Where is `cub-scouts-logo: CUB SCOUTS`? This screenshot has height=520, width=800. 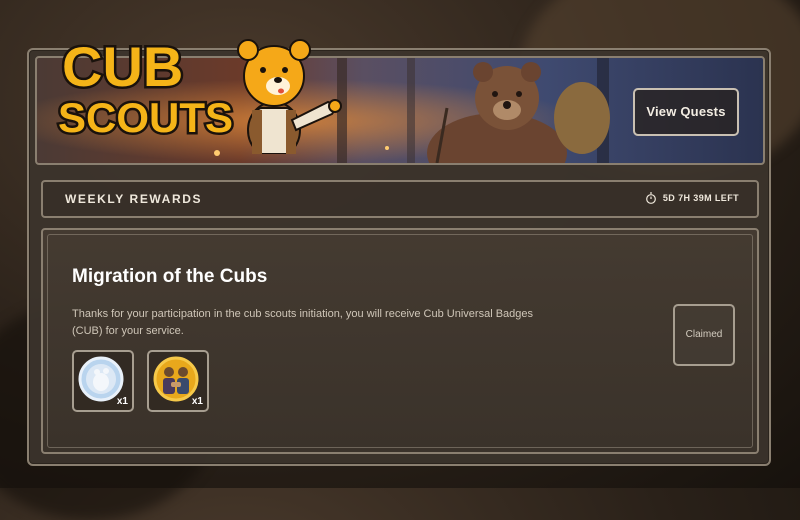 cub-scouts-logo: CUB SCOUTS is located at coordinates (199, 93).